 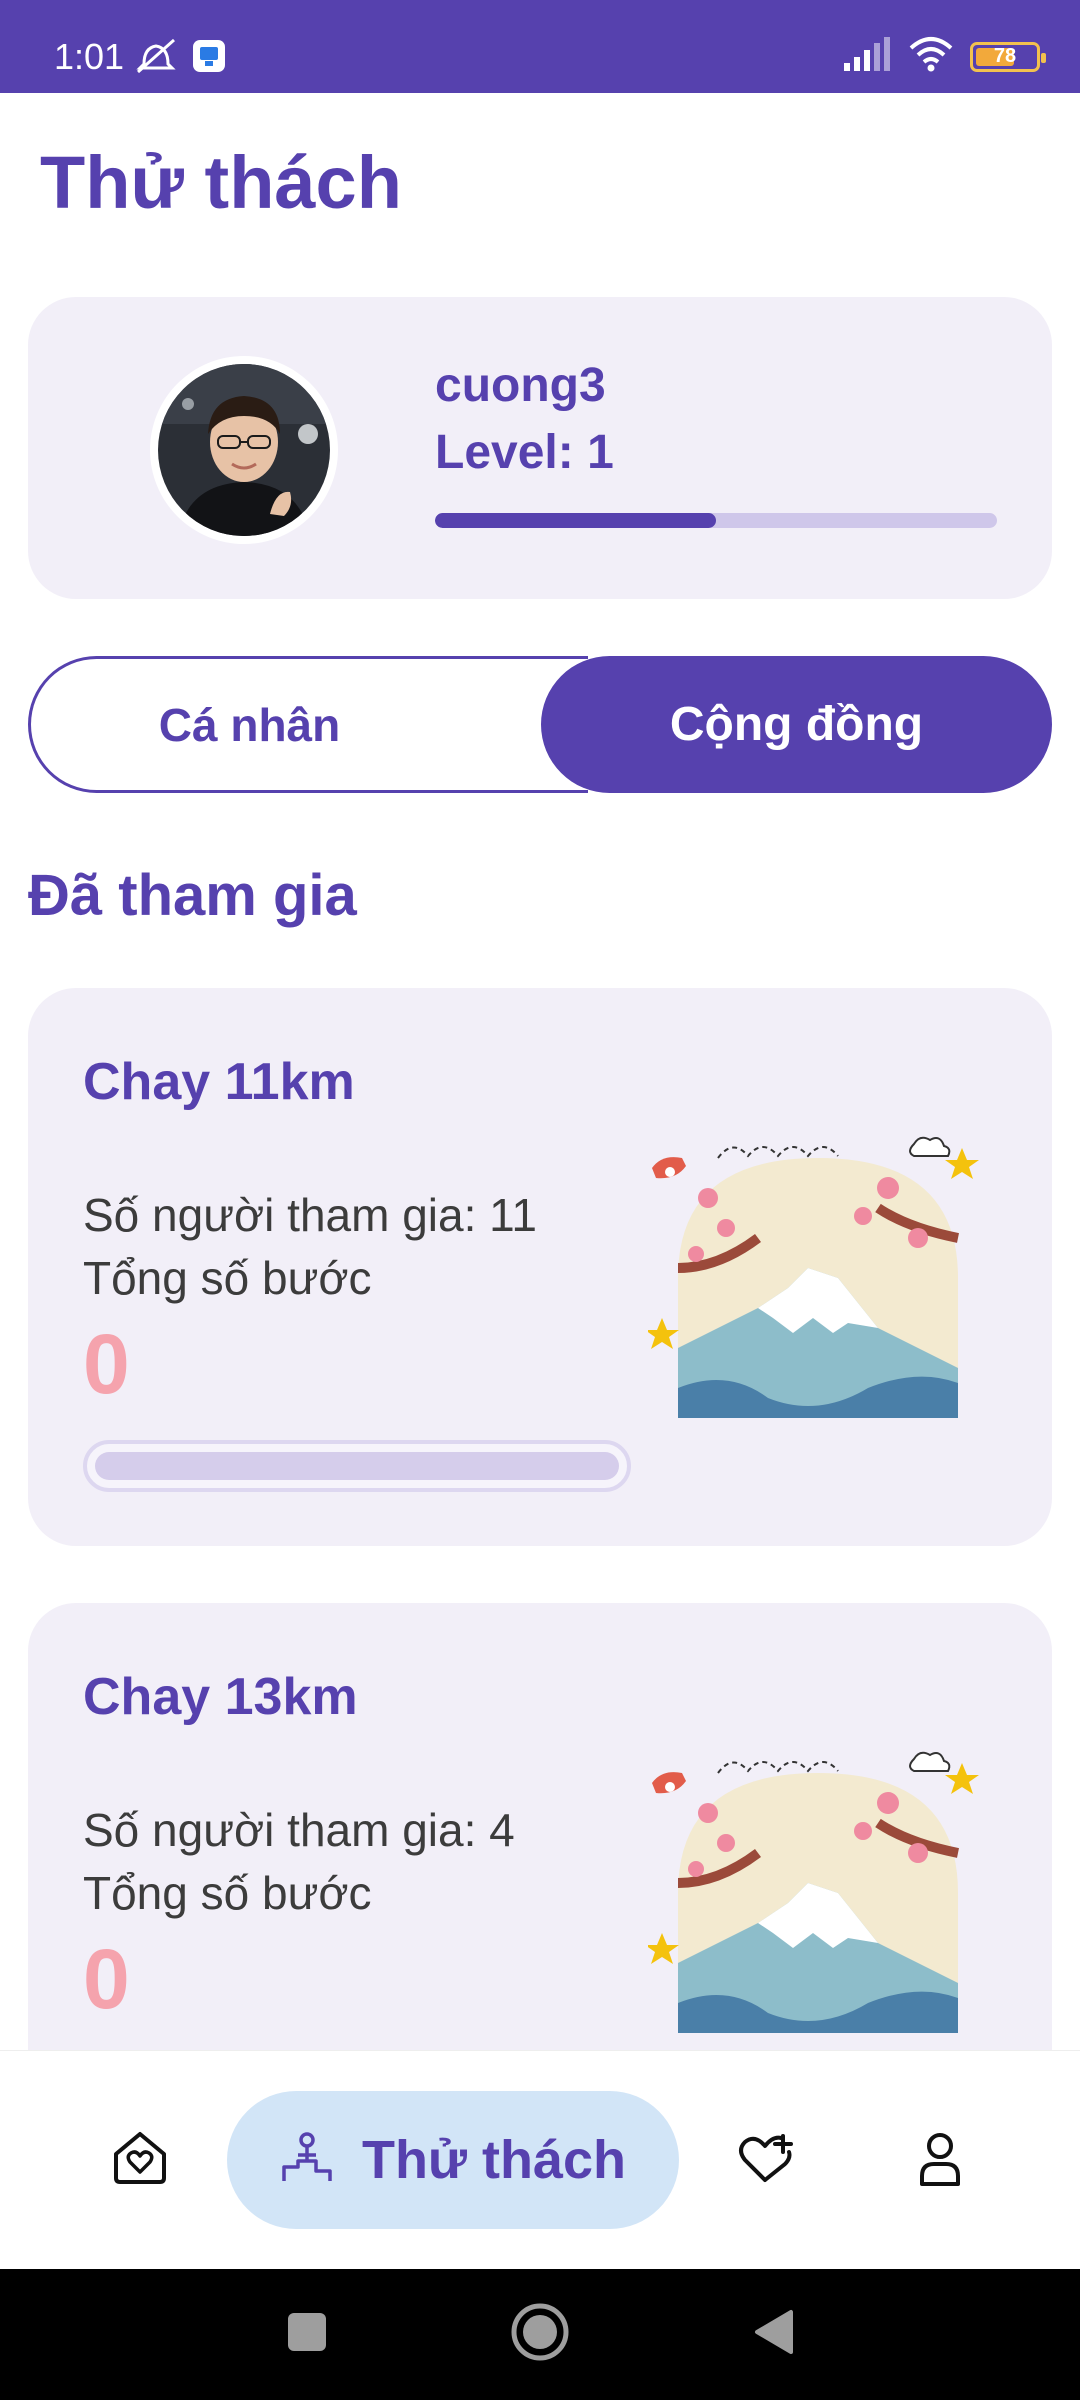 I want to click on system-navigation-bar, so click(x=540, y=2334).